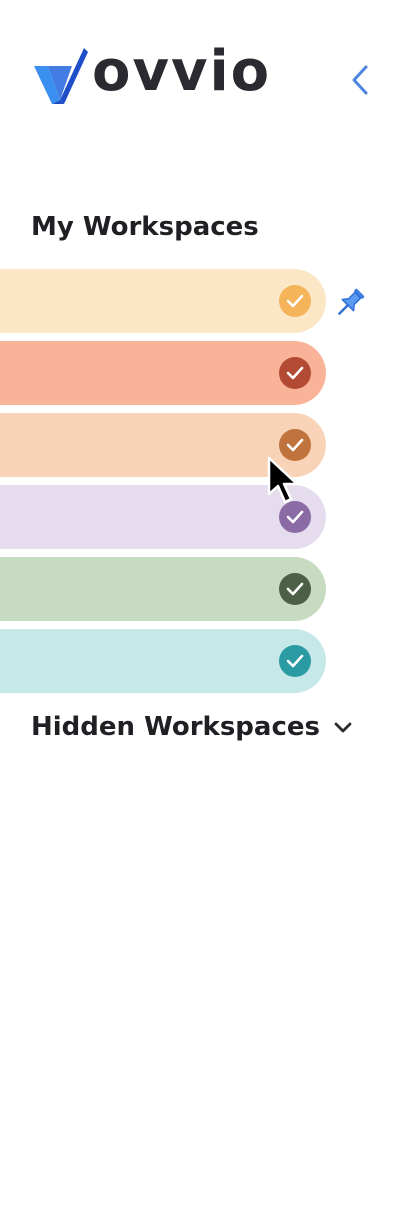  I want to click on pin-workspace-button, so click(350, 303).